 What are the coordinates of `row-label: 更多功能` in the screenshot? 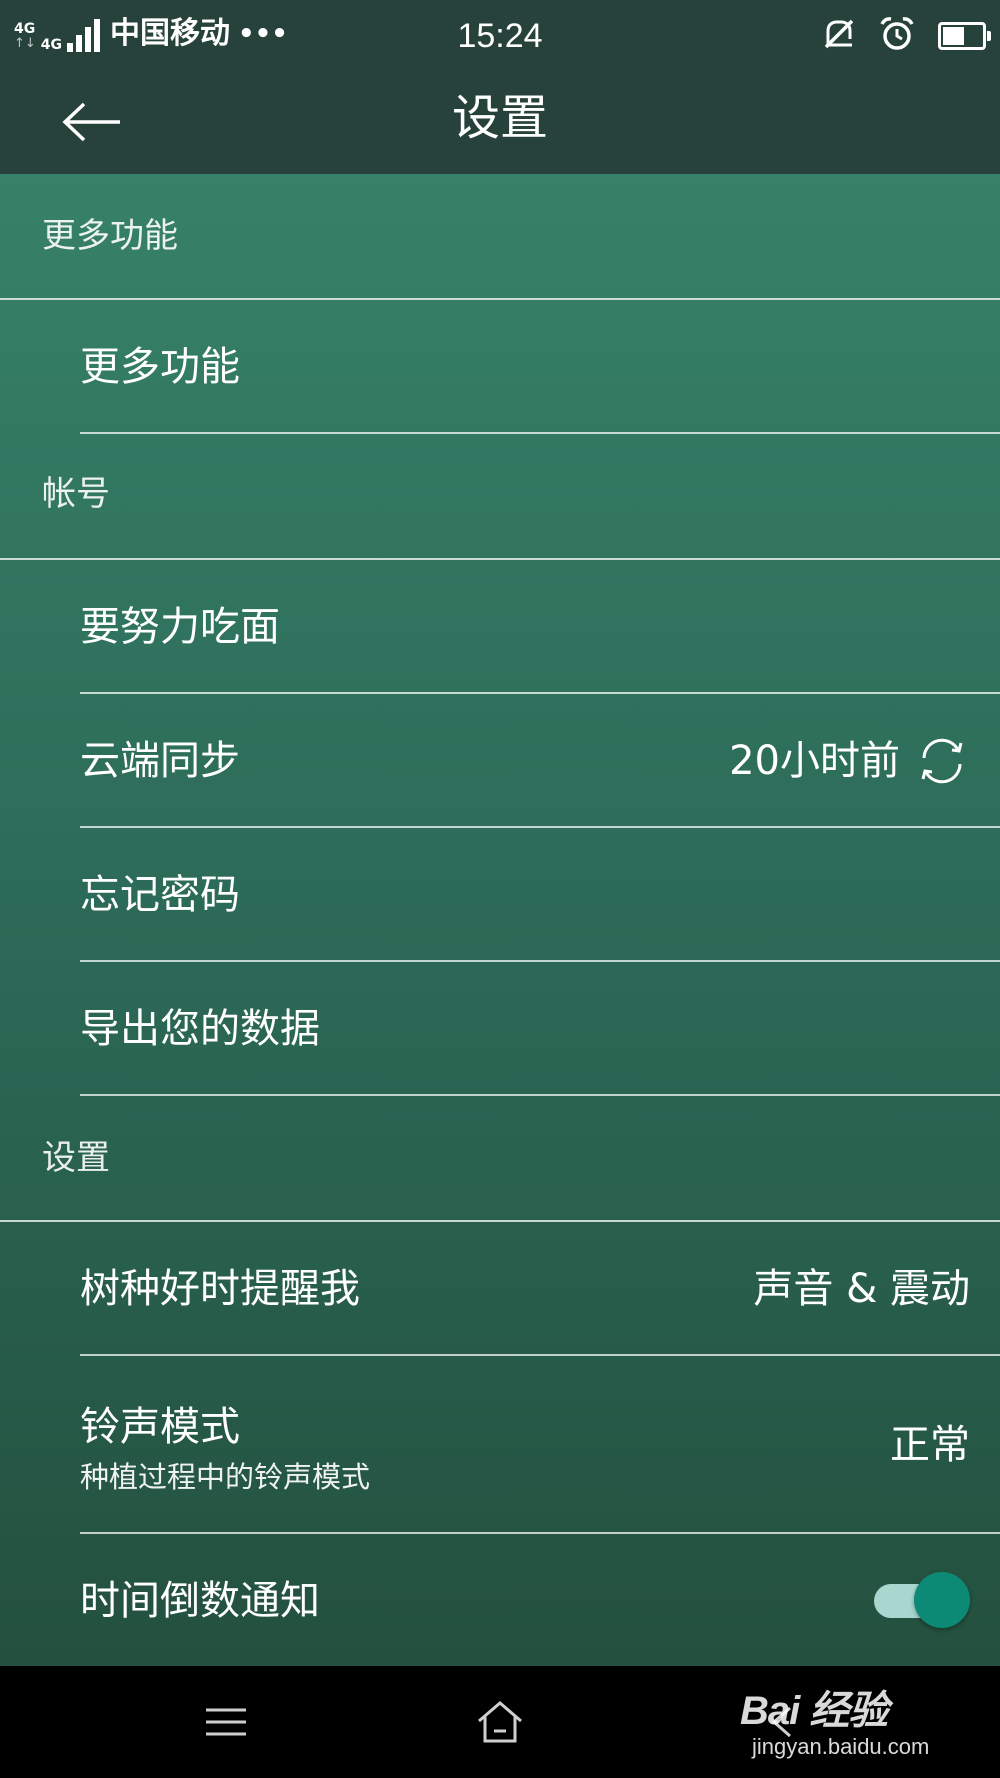 It's located at (160, 367).